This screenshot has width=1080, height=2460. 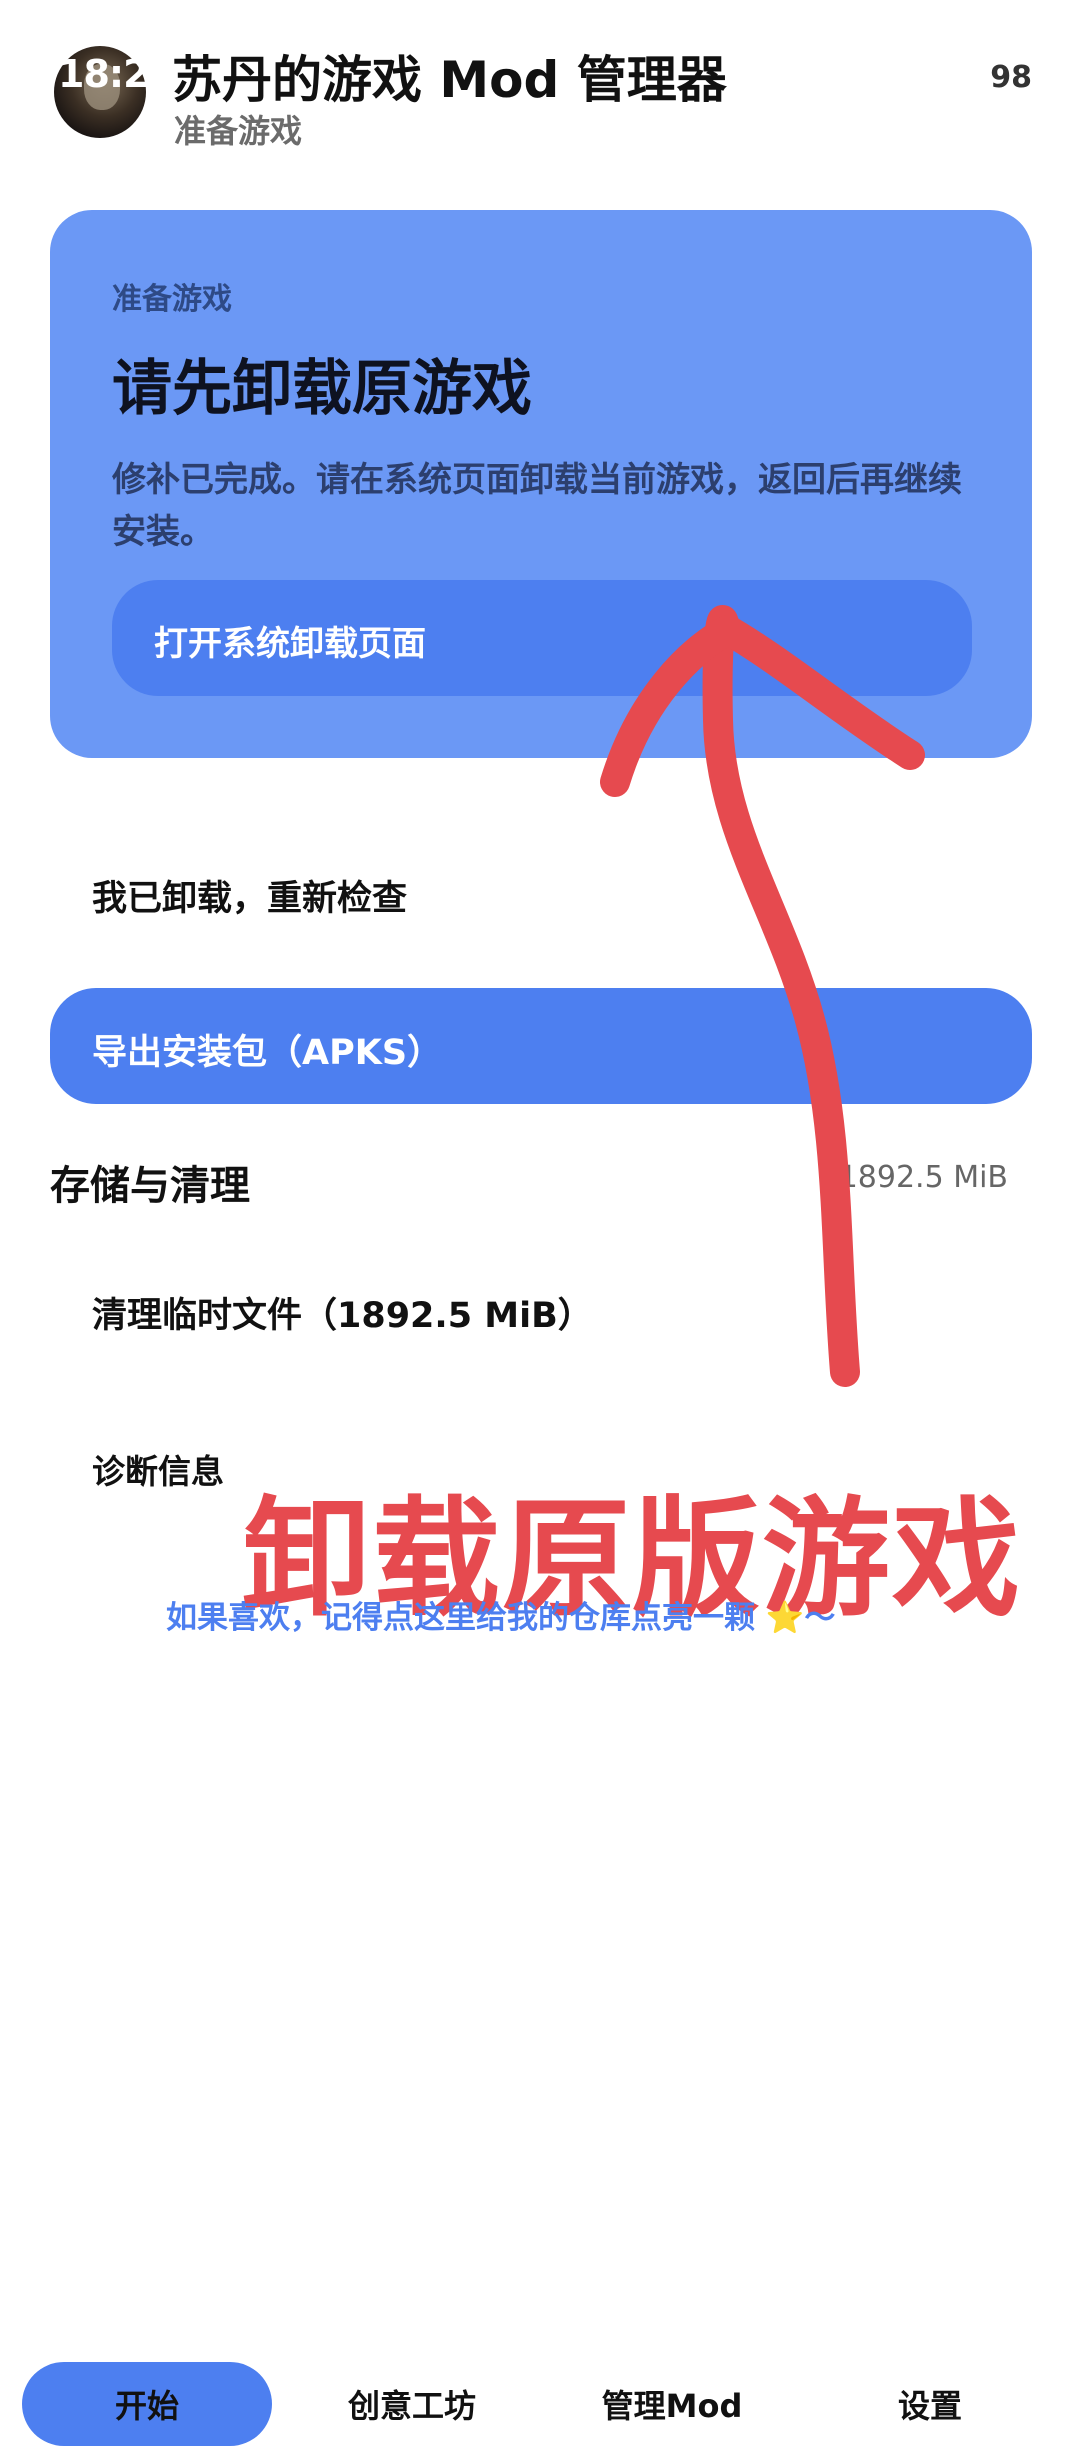 I want to click on nav-settings: 设置, so click(x=930, y=2404).